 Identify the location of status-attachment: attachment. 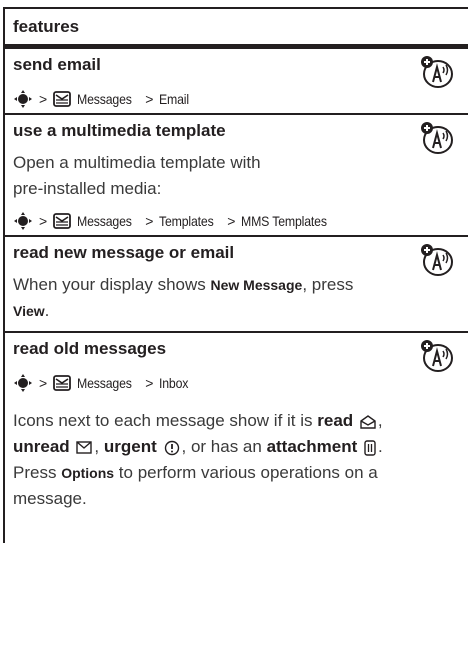
(312, 446).